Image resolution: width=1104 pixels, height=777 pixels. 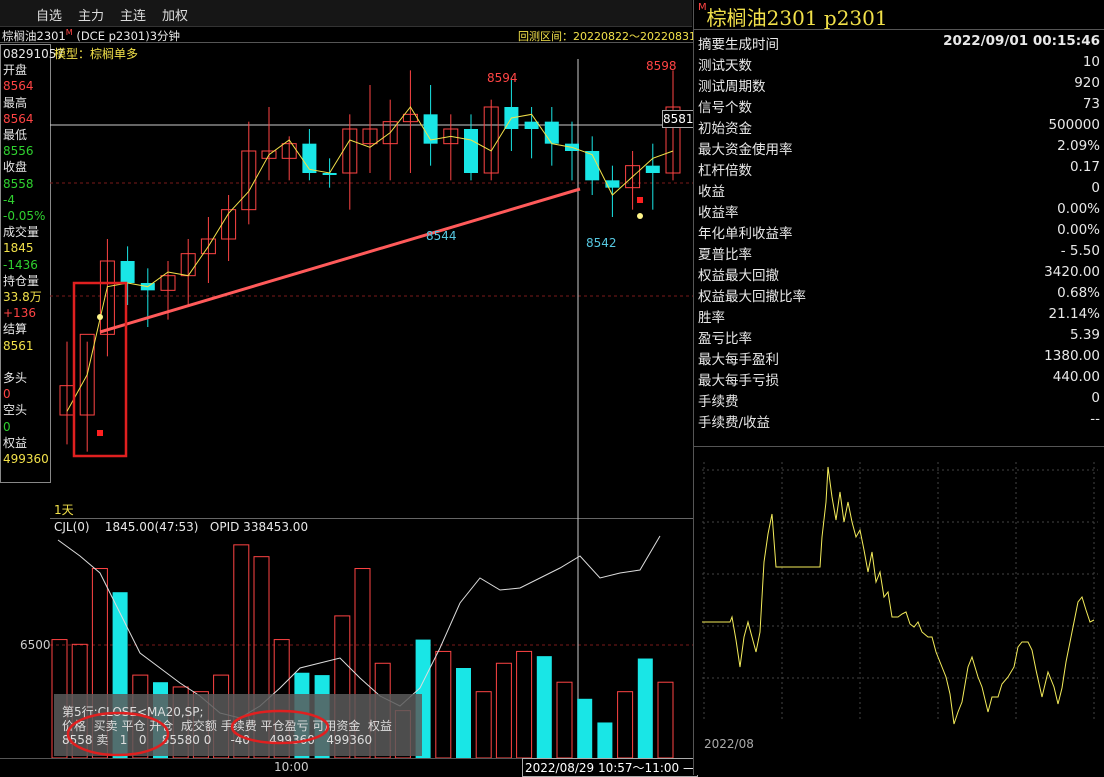 I want to click on equity-curve-chart, so click(x=900, y=597).